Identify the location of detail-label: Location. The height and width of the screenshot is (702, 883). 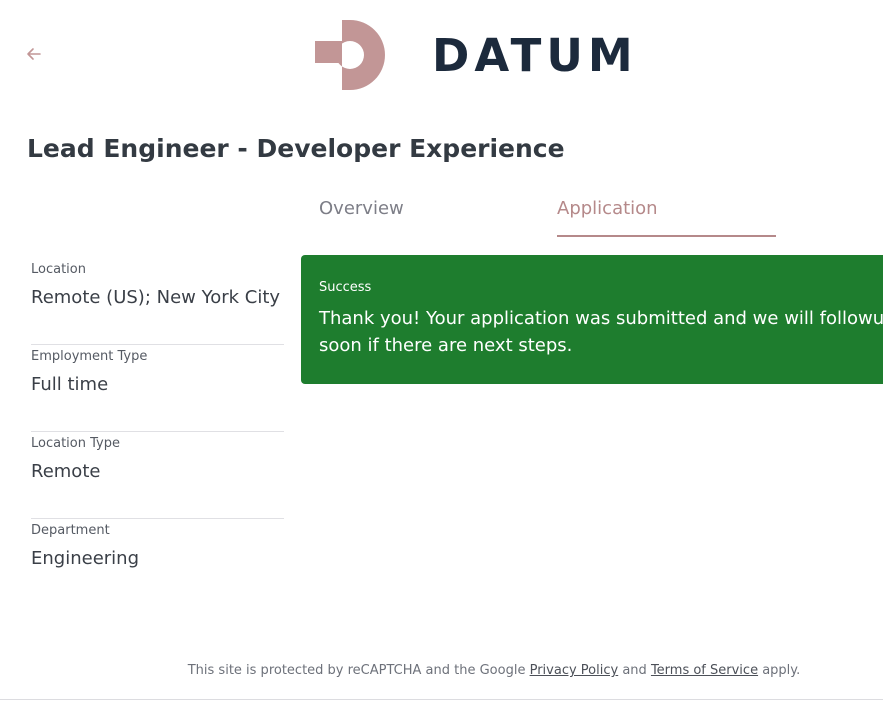
(58, 269).